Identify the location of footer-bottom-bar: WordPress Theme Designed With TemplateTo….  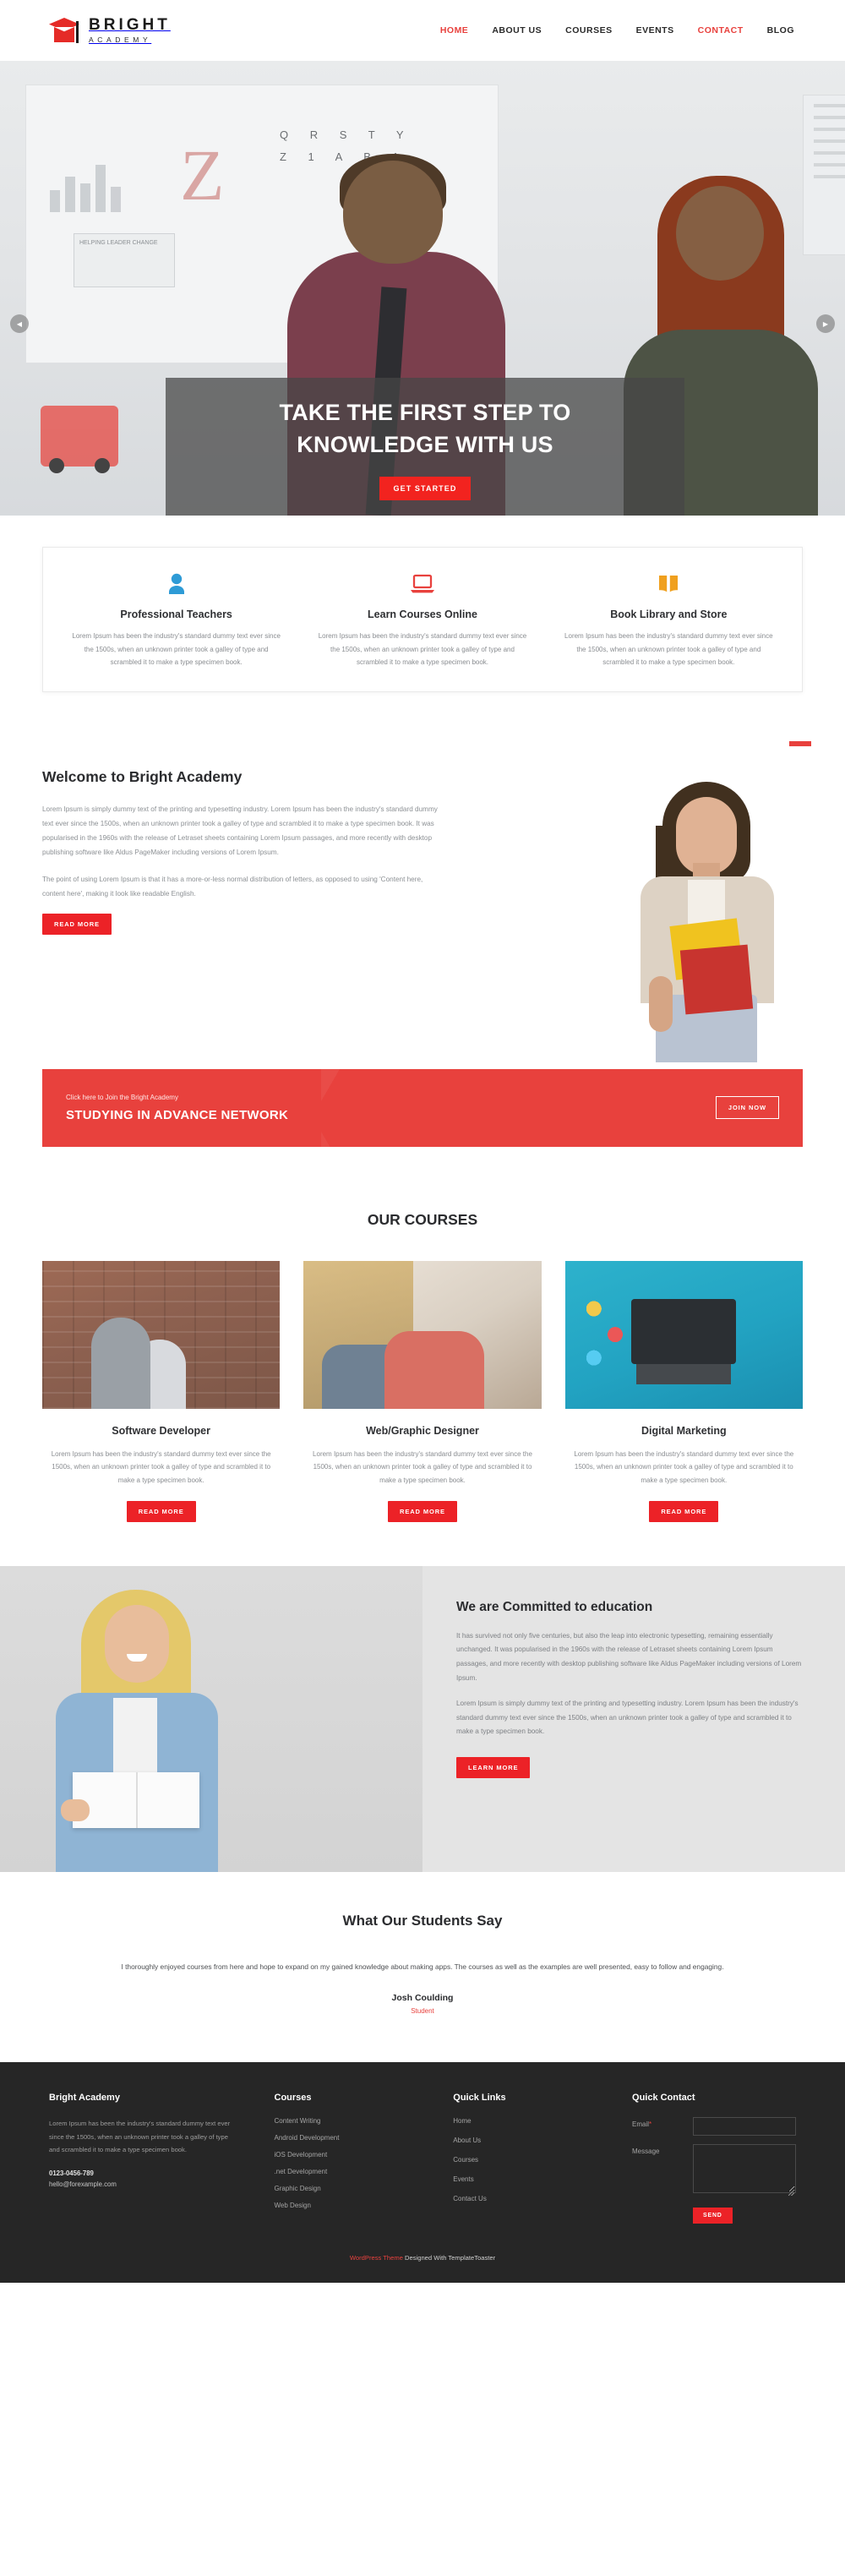
(422, 2253).